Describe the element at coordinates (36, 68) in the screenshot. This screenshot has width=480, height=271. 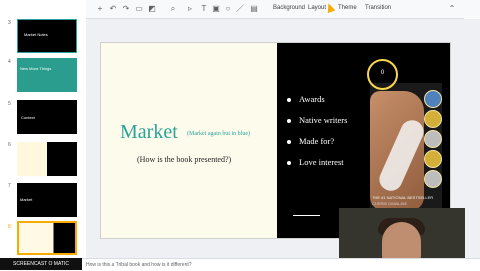
I see `thumb-title: New Mora Things` at that location.